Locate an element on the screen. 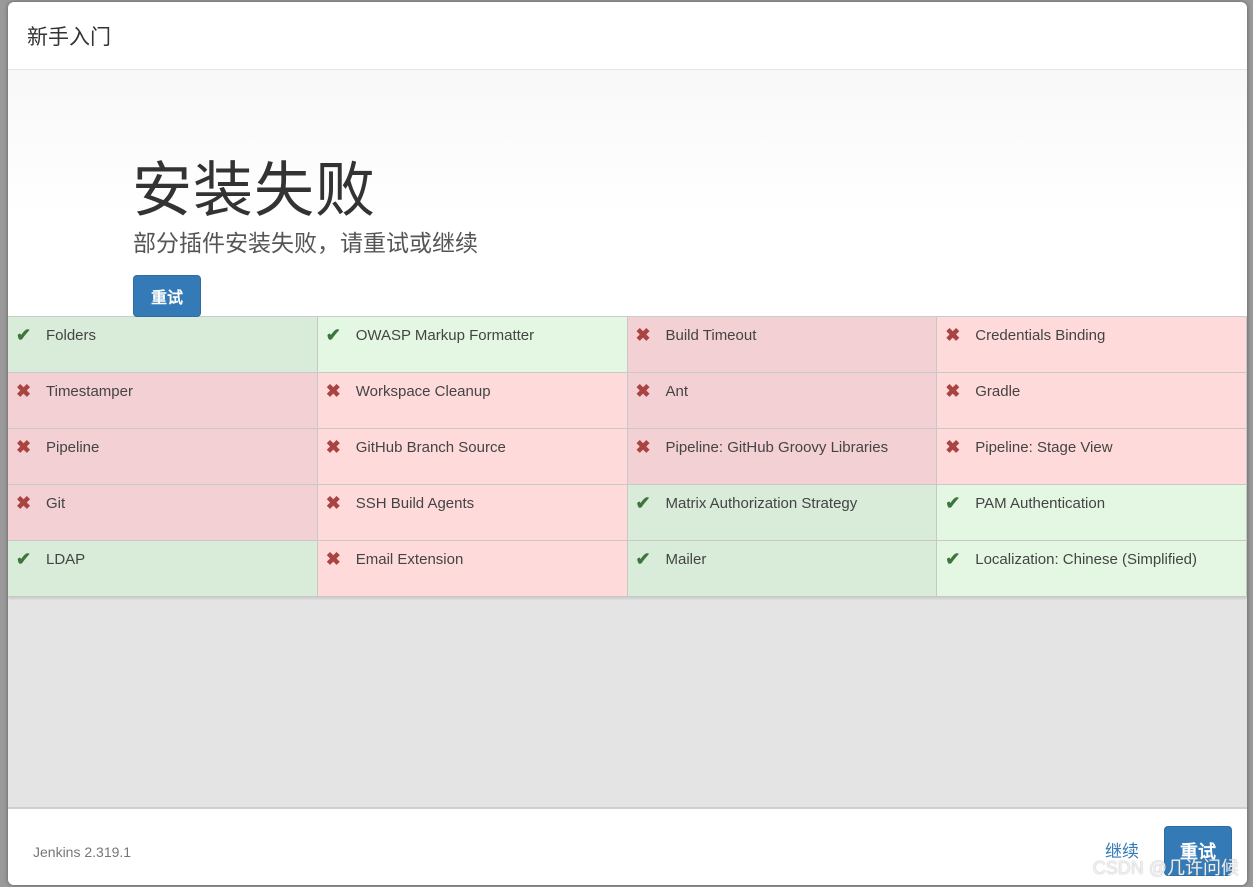 This screenshot has width=1253, height=887. retry-button: 重试 is located at coordinates (167, 296).